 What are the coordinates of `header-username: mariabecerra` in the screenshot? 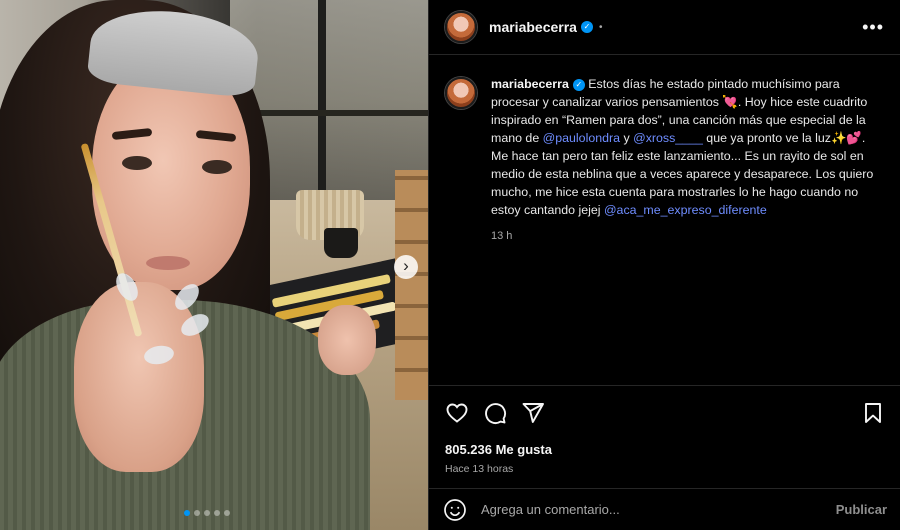 It's located at (533, 27).